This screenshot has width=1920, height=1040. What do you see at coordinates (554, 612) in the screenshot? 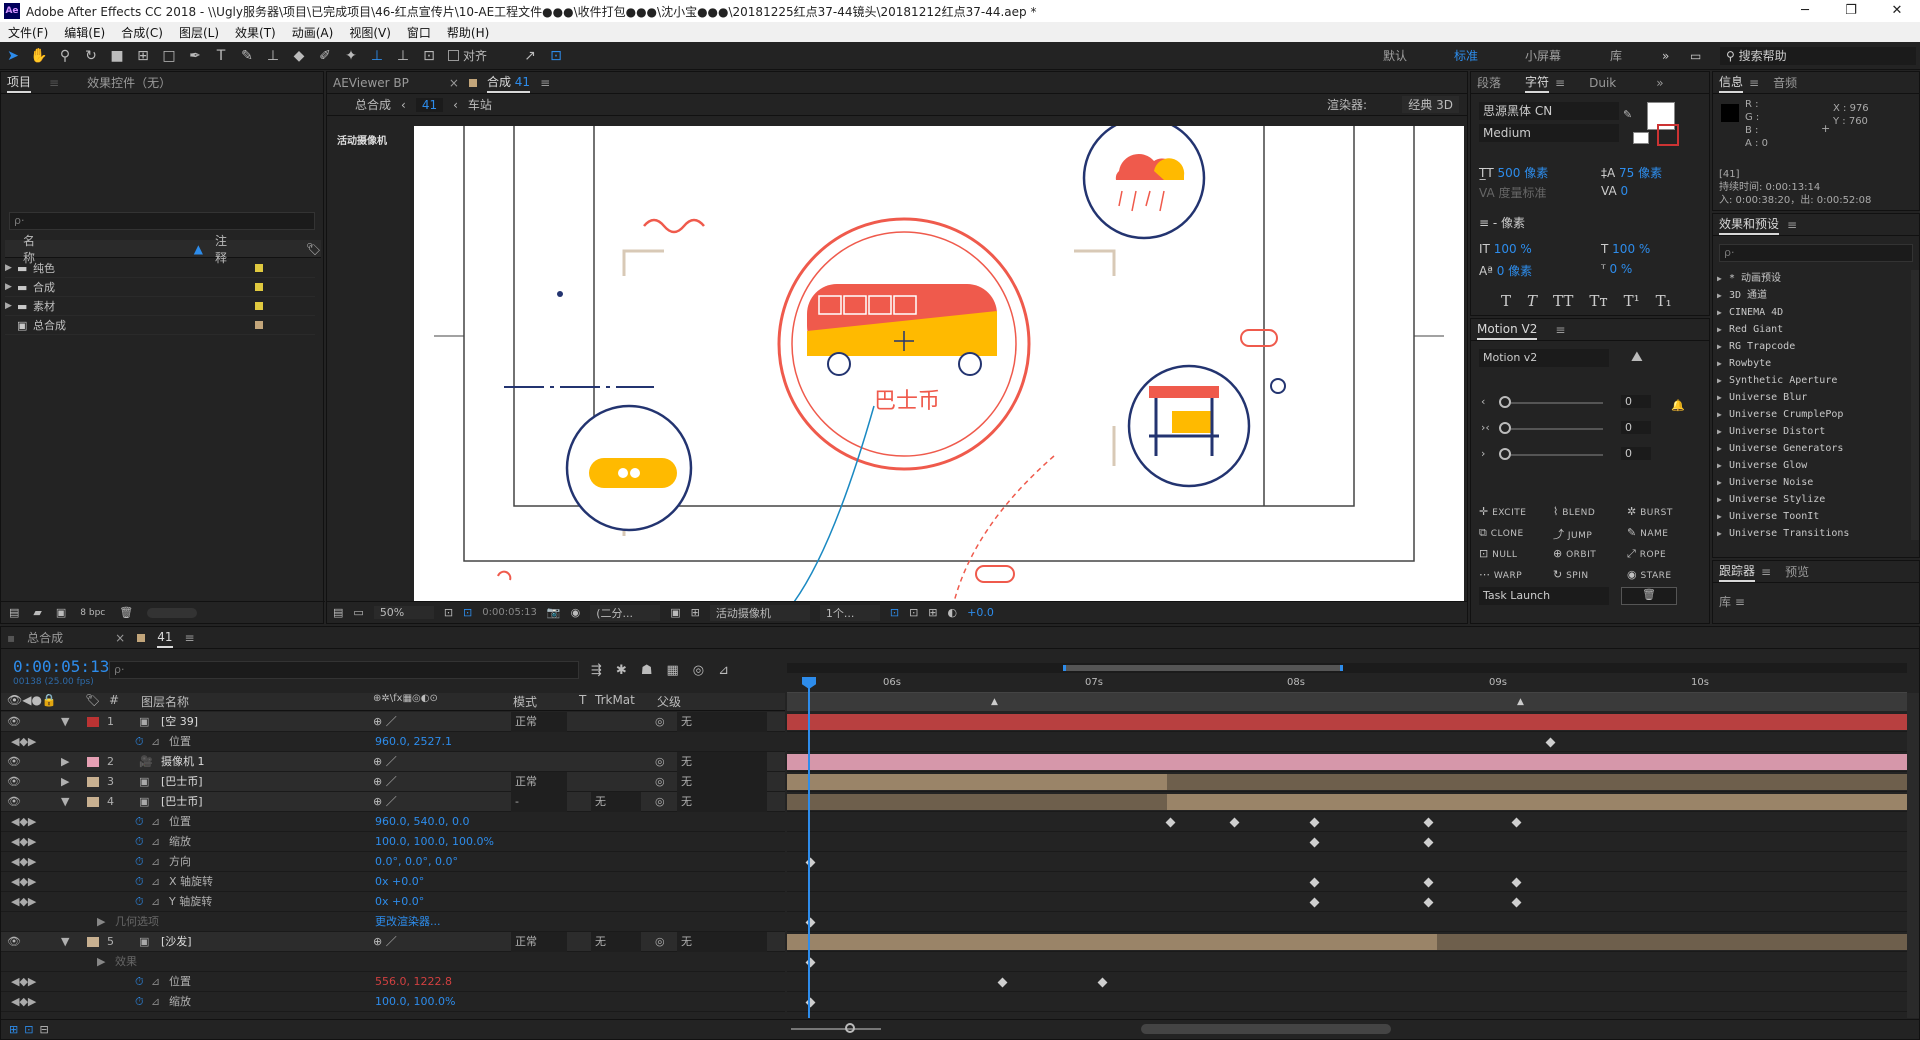
I see `snapshot-icon: 📷` at bounding box center [554, 612].